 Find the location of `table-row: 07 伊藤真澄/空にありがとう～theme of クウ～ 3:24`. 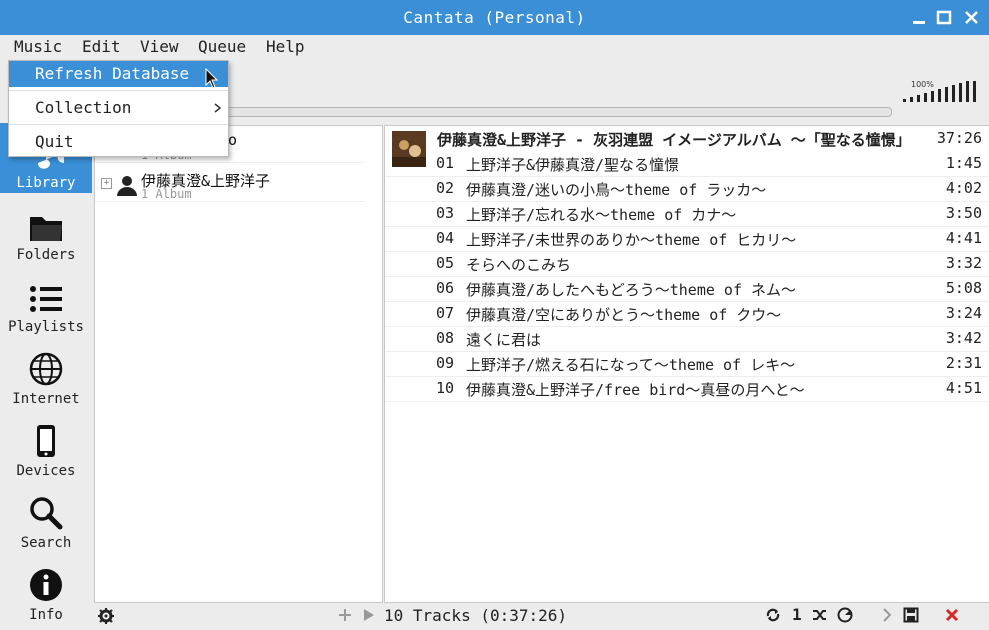

table-row: 07 伊藤真澄/空にありがとう～theme of クウ～ 3:24 is located at coordinates (687, 314).